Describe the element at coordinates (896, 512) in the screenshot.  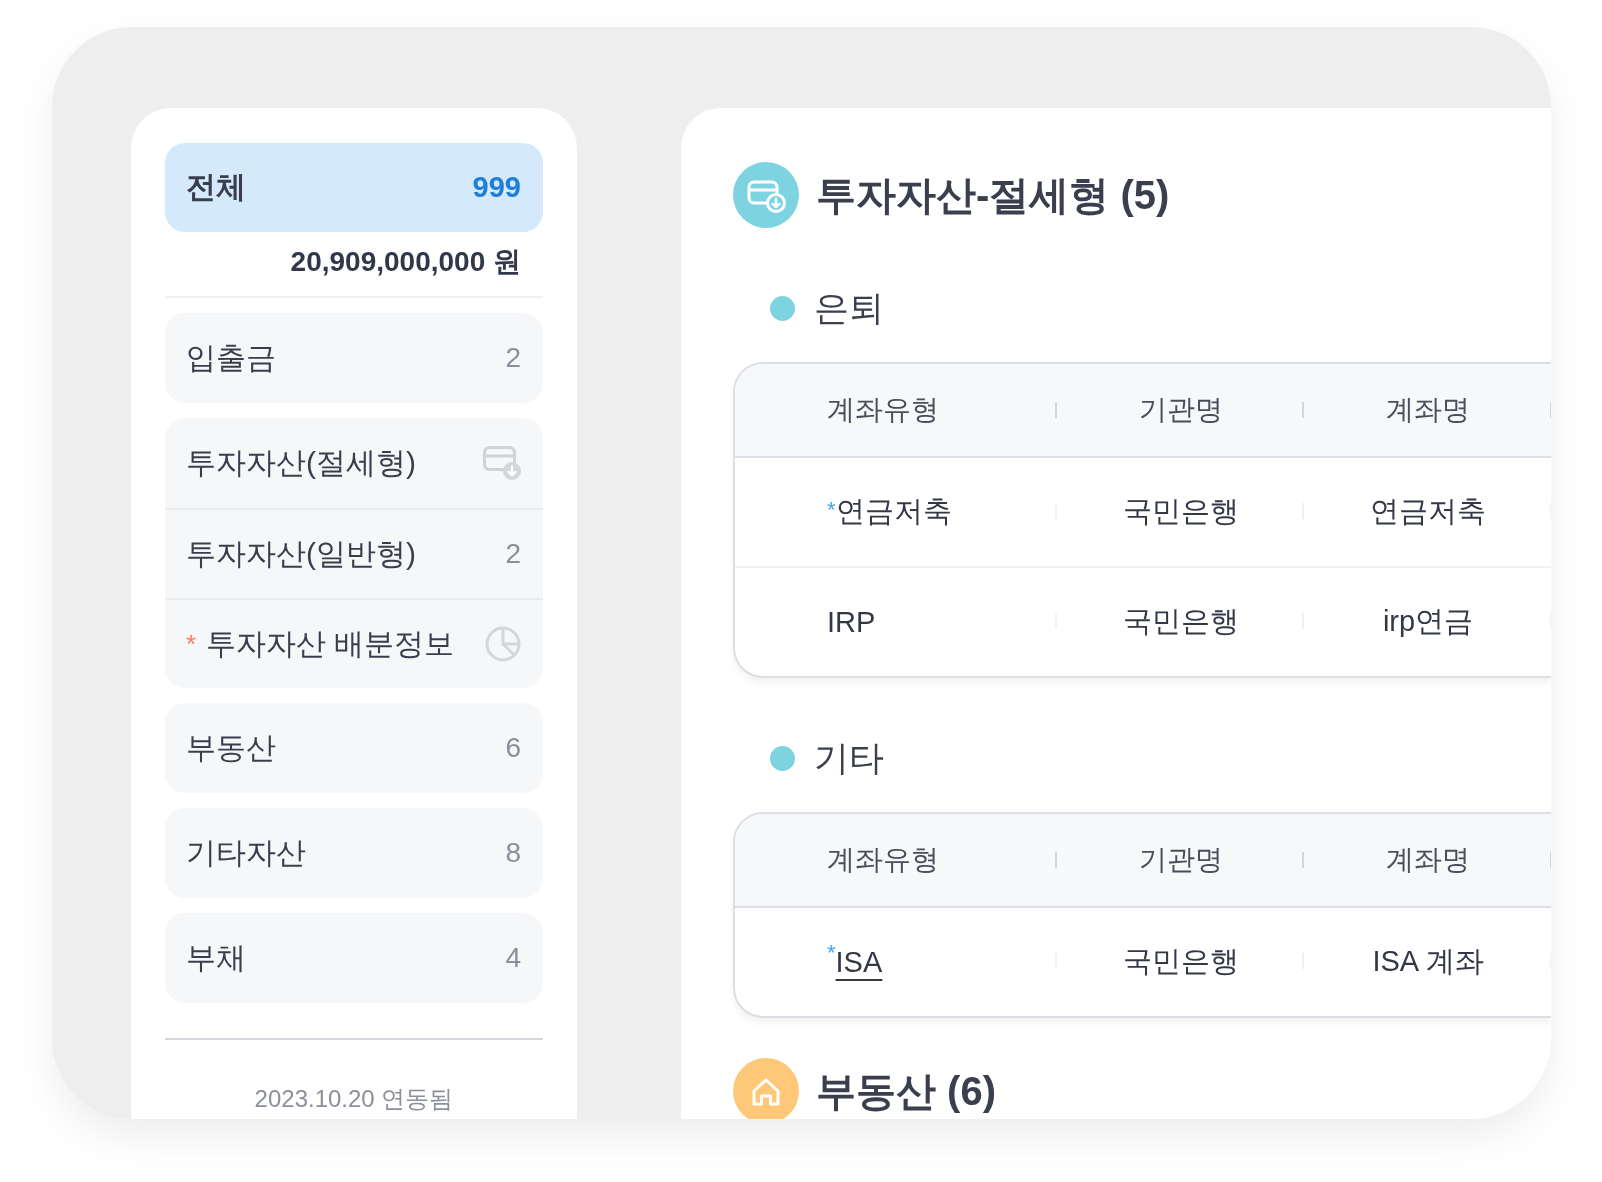
I see `table-cell: $^{*}$연금저축` at that location.